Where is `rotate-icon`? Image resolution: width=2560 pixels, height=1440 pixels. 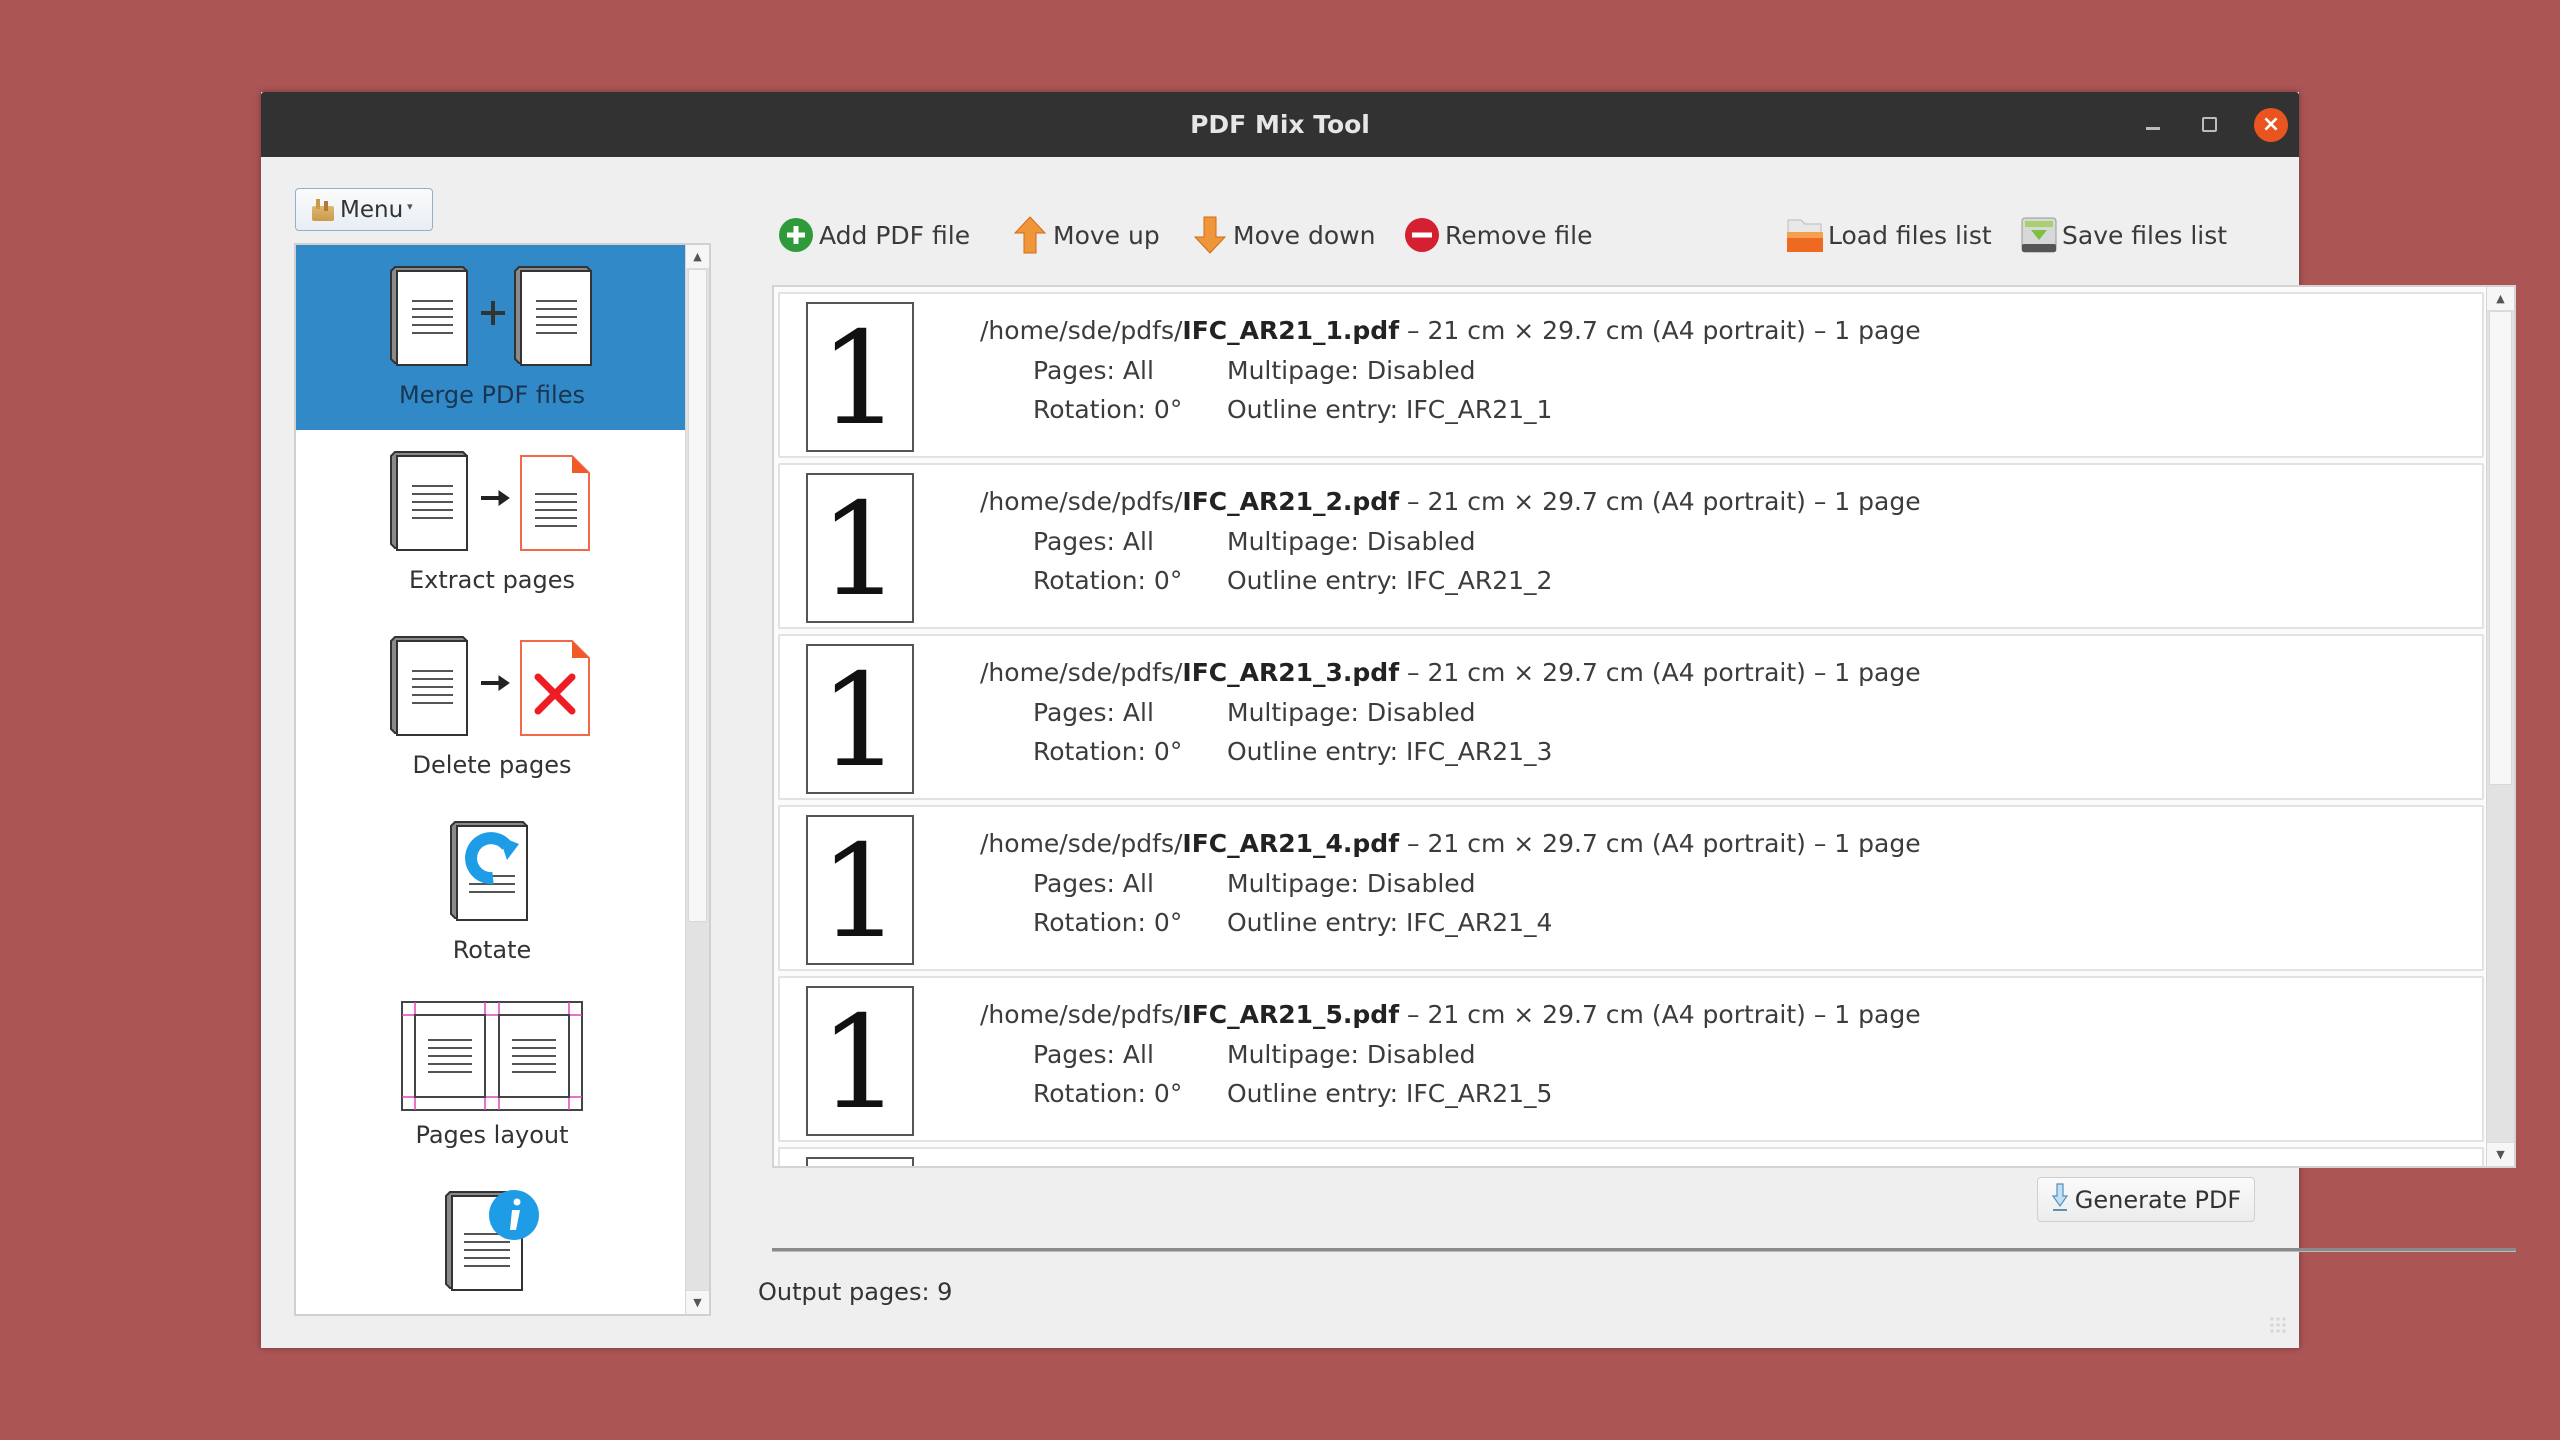
rotate-icon is located at coordinates (492, 871).